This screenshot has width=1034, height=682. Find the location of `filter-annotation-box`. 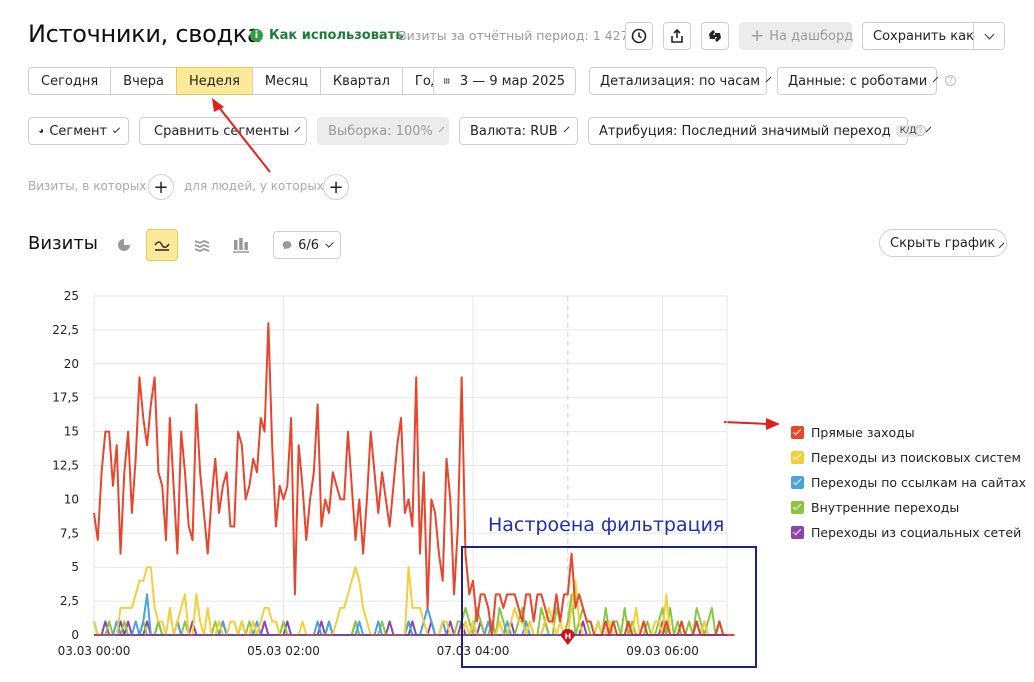

filter-annotation-box is located at coordinates (609, 607).